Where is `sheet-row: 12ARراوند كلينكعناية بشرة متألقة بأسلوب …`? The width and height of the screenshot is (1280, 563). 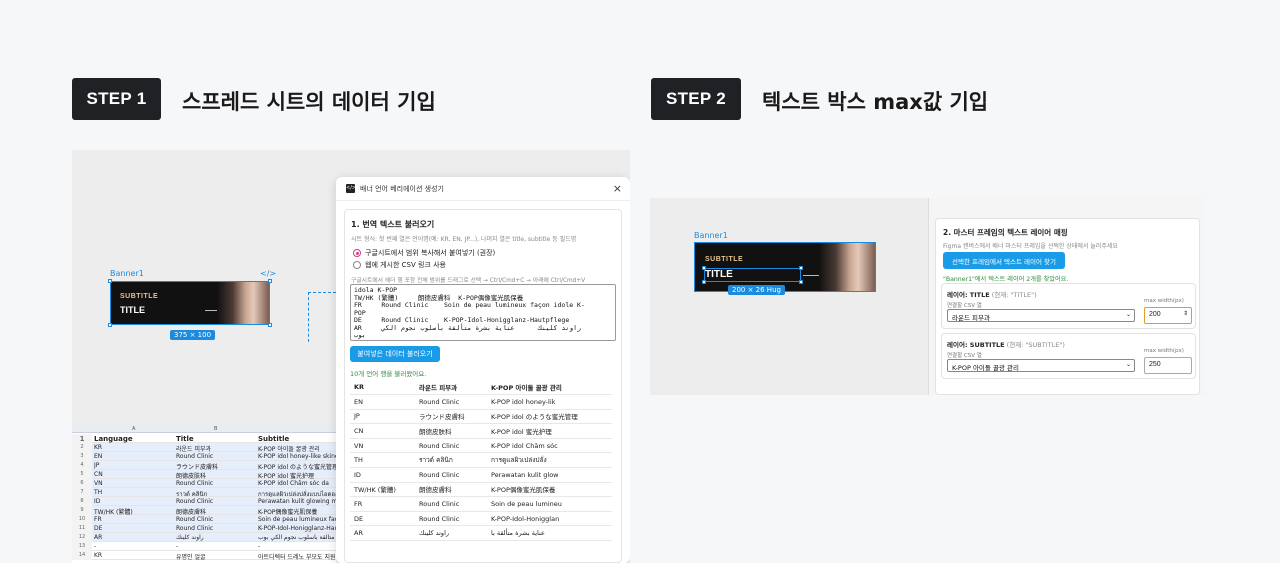
sheet-row: 12ARراوند كلينكعناية بشرة متألقة بأسلوب … is located at coordinates (204, 537).